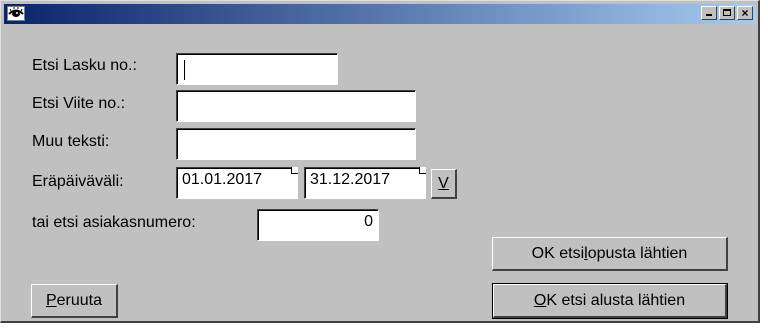 Image resolution: width=768 pixels, height=329 pixels. I want to click on customer-number-input: 0, so click(318, 225).